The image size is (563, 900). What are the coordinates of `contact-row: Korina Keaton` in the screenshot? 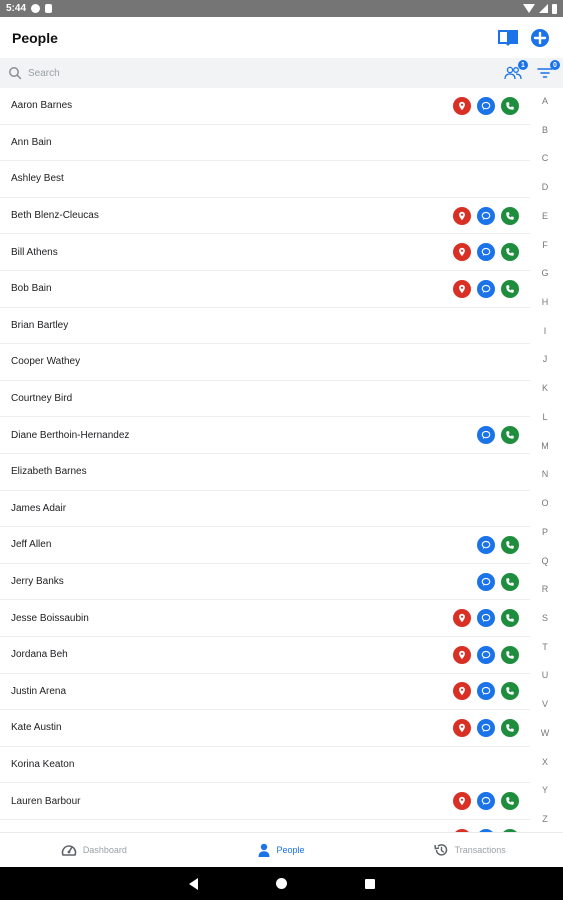 It's located at (265, 765).